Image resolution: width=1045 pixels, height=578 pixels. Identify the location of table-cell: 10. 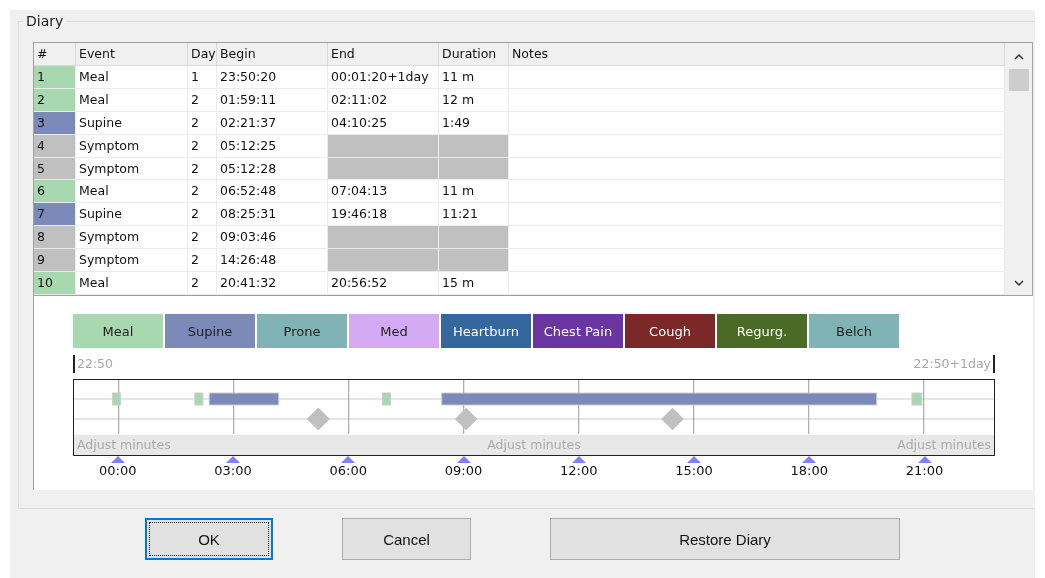
(55, 283).